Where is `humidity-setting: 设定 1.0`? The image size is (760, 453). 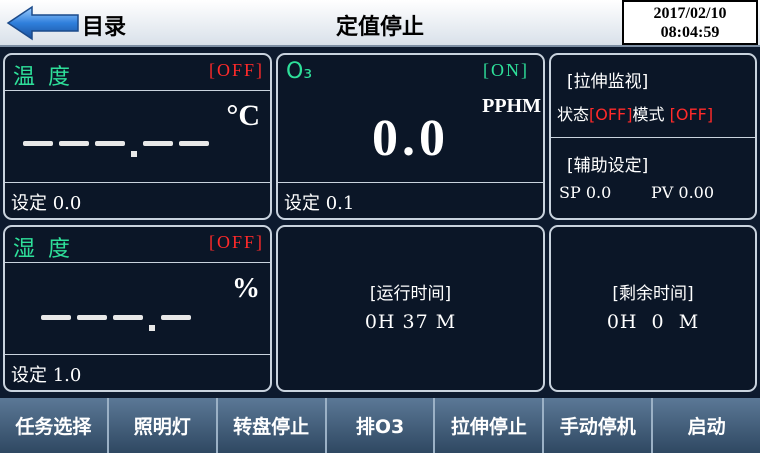 humidity-setting: 设定 1.0 is located at coordinates (46, 374).